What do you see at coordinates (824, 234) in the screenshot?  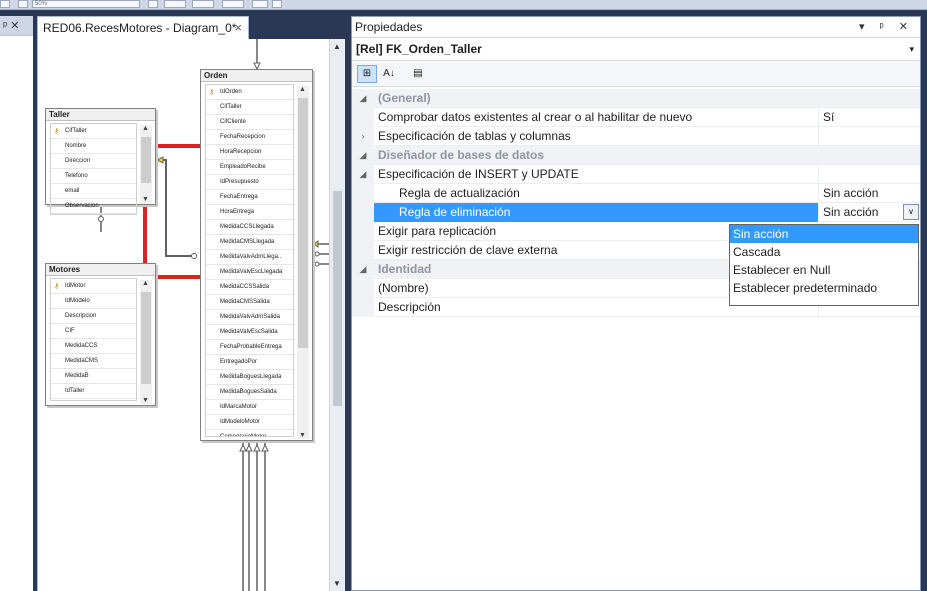 I see `dropdown-option: Sin acción` at bounding box center [824, 234].